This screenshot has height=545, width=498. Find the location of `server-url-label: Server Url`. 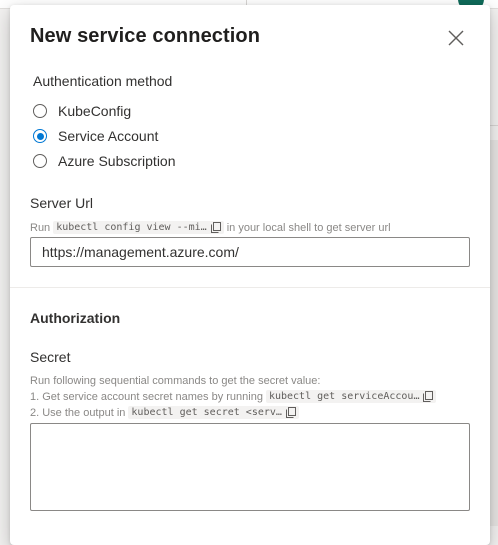

server-url-label: Server Url is located at coordinates (62, 203).